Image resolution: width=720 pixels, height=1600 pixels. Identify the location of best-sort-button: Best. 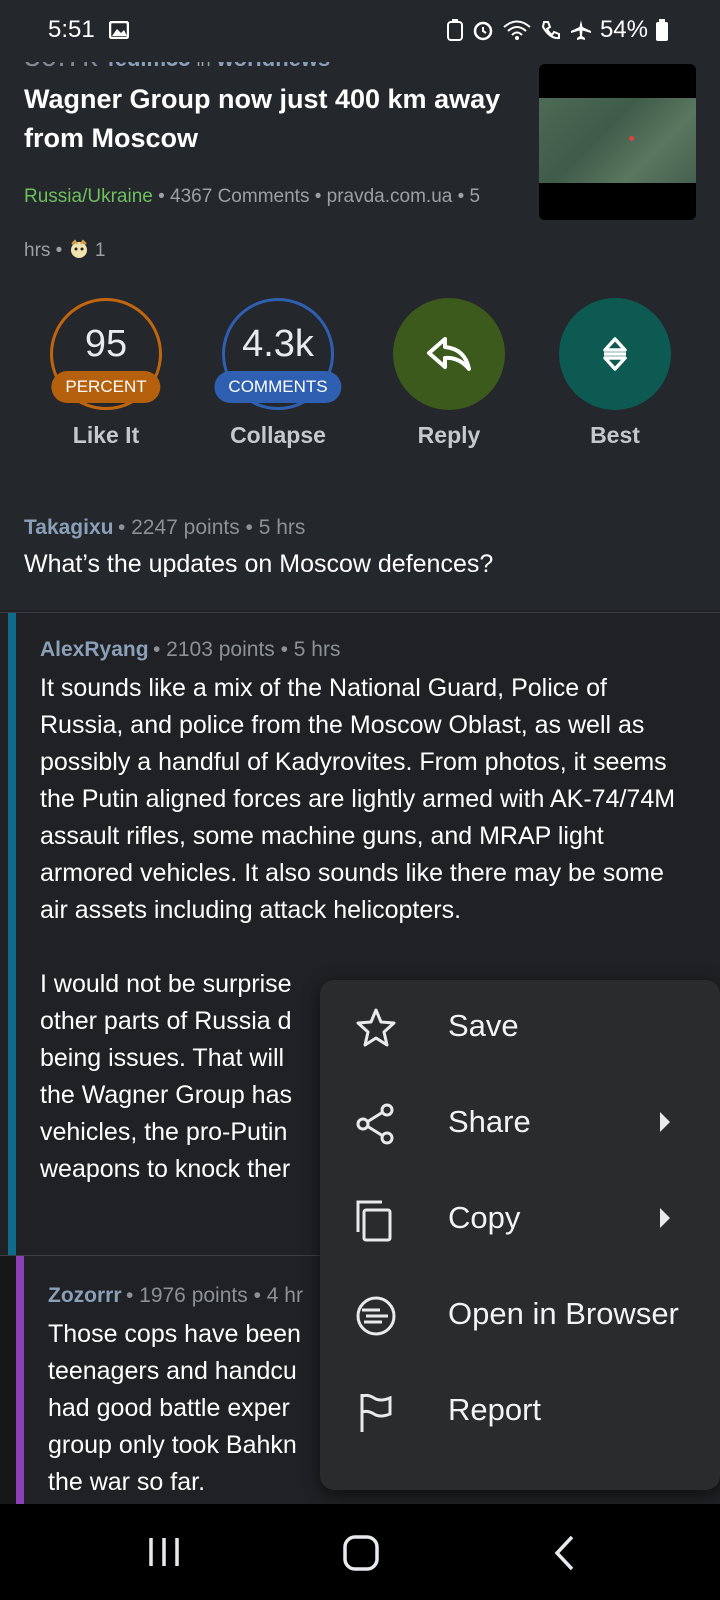
(615, 373).